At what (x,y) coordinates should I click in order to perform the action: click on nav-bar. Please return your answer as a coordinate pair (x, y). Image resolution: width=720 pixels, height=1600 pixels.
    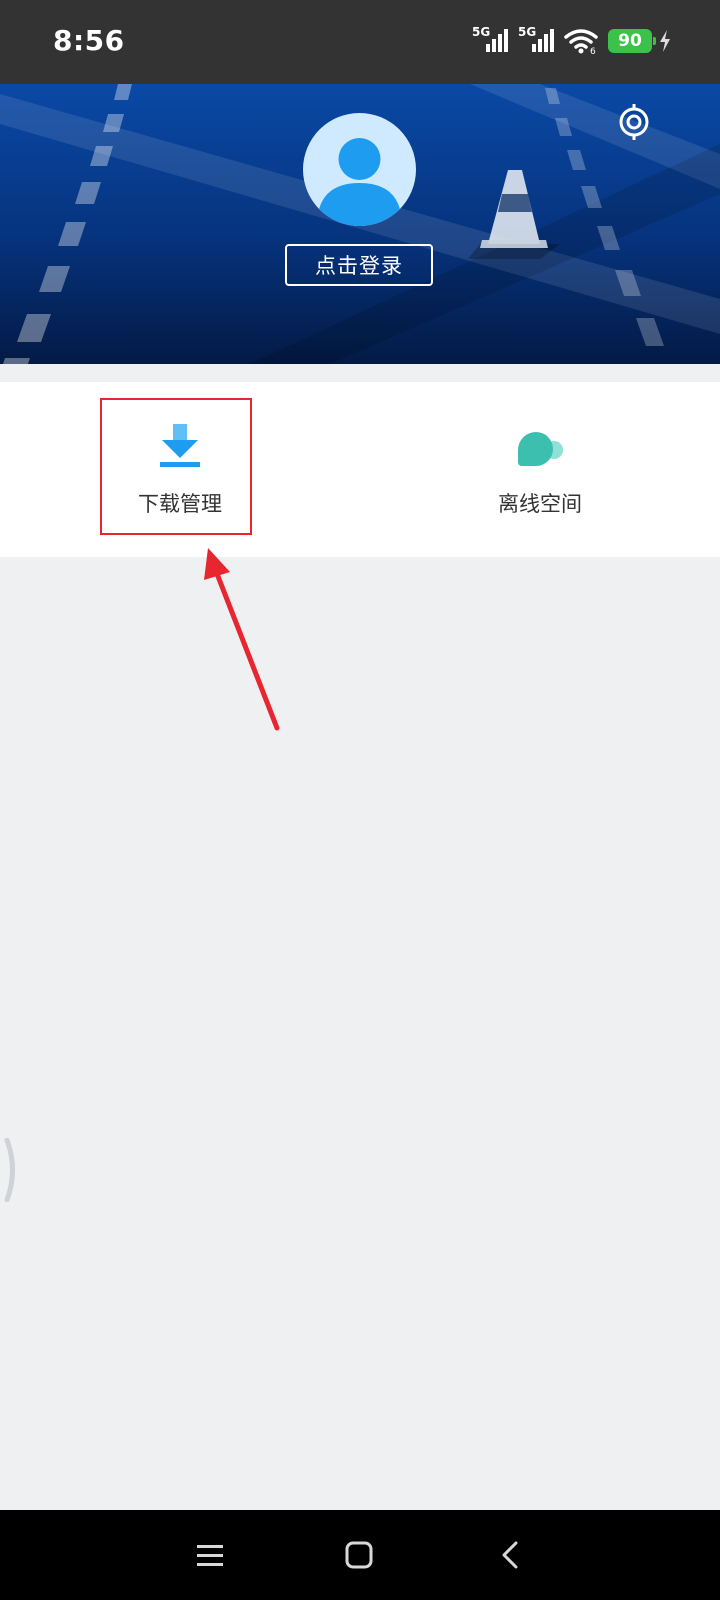
    Looking at the image, I should click on (360, 1555).